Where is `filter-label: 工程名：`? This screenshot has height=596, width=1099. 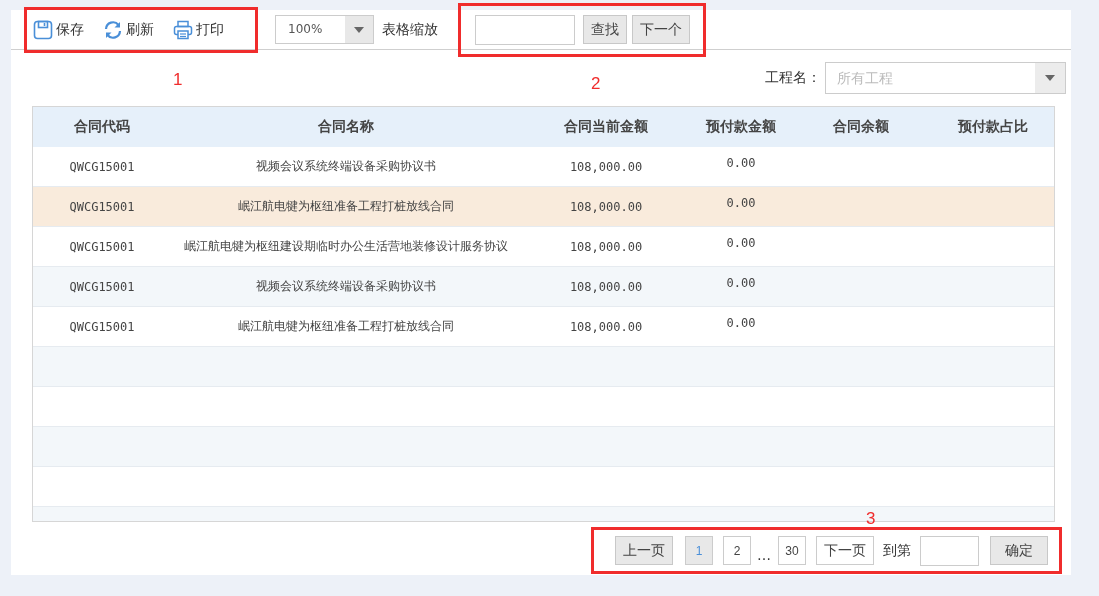 filter-label: 工程名： is located at coordinates (793, 78).